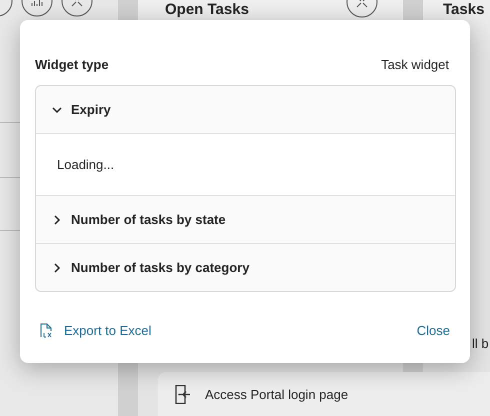 The image size is (490, 416). Describe the element at coordinates (324, 394) in the screenshot. I see `portal-login-tile: Access Portal login page` at that location.